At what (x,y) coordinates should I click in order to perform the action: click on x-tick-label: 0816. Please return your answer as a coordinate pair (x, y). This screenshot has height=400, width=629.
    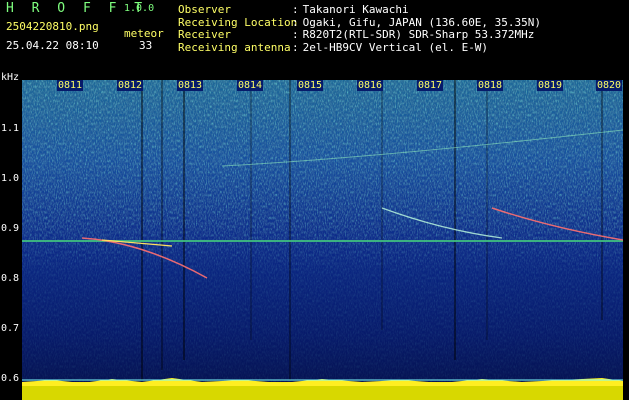
    Looking at the image, I should click on (370, 85).